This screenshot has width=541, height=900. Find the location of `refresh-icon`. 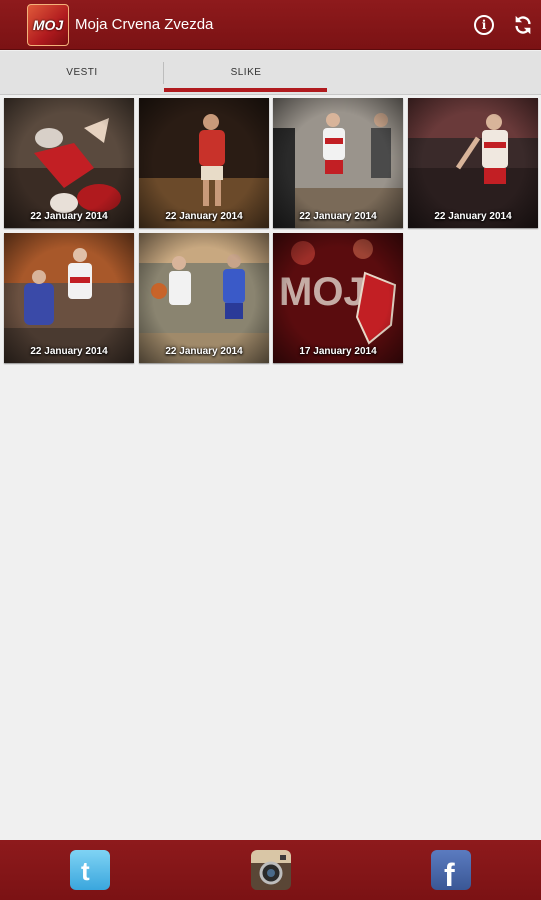

refresh-icon is located at coordinates (523, 25).